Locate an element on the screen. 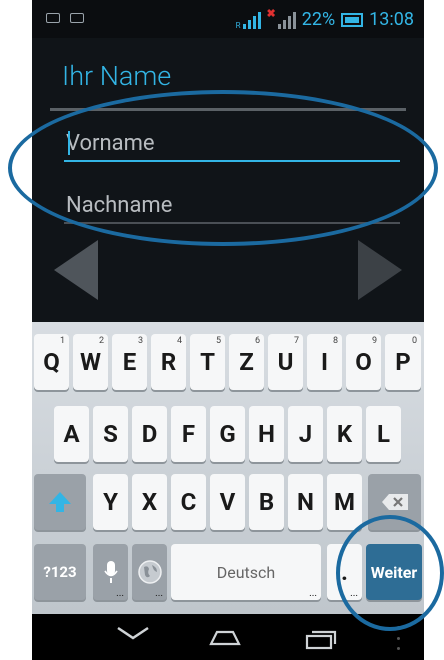 This screenshot has height=660, width=444. key-d: D is located at coordinates (149, 434).